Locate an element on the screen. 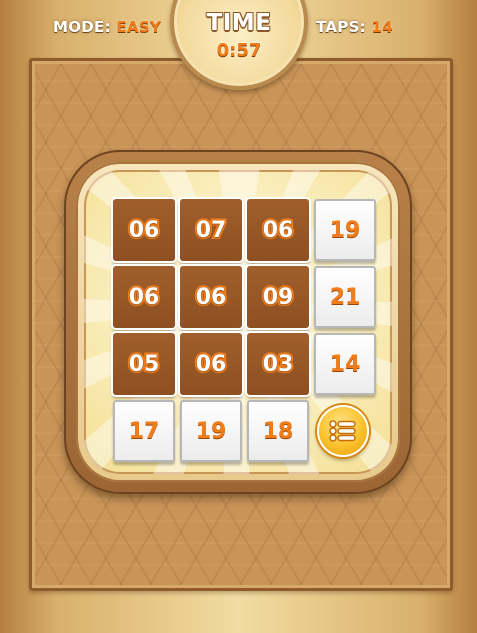 The image size is (477, 633). mode-indicator: MODE: EASY is located at coordinates (107, 27).